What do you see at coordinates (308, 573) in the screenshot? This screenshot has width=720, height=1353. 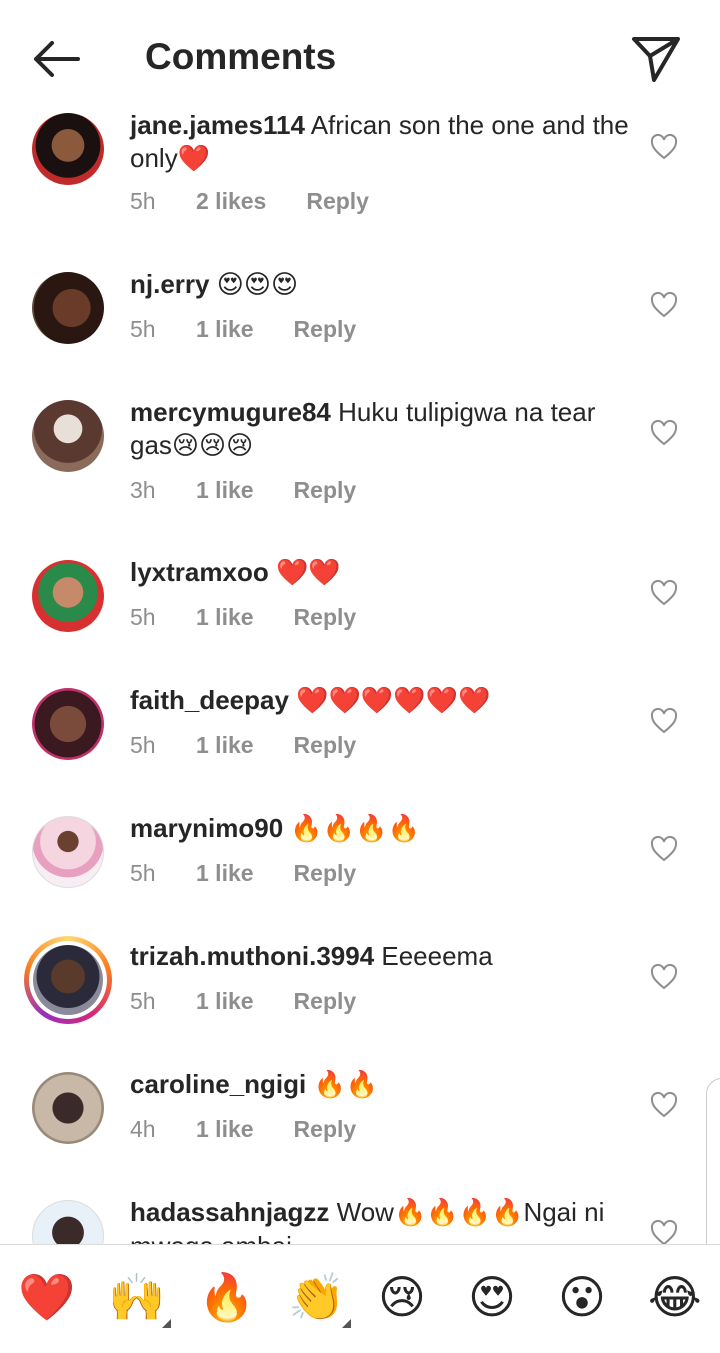 I see `comment-emoji: ❤️❤️` at bounding box center [308, 573].